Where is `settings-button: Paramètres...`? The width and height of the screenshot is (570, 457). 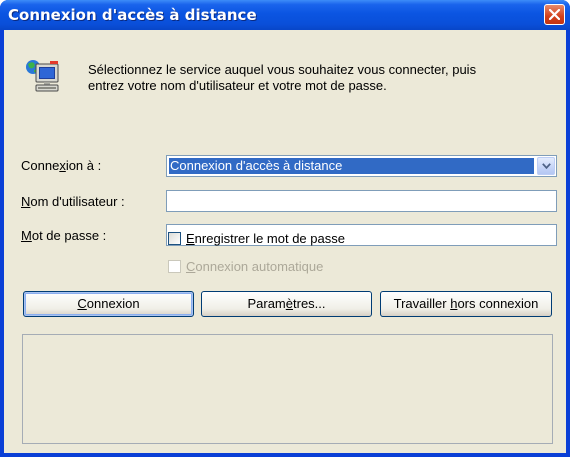 settings-button: Paramètres... is located at coordinates (286, 304).